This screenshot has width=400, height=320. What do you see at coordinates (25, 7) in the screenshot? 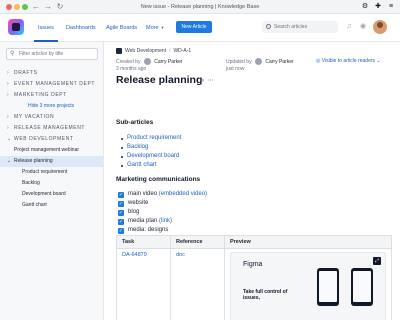
I see `maximize-window-button` at bounding box center [25, 7].